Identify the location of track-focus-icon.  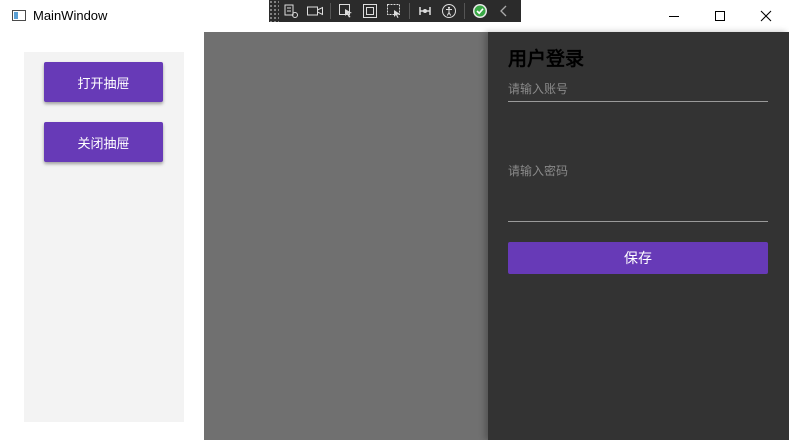
(393, 11).